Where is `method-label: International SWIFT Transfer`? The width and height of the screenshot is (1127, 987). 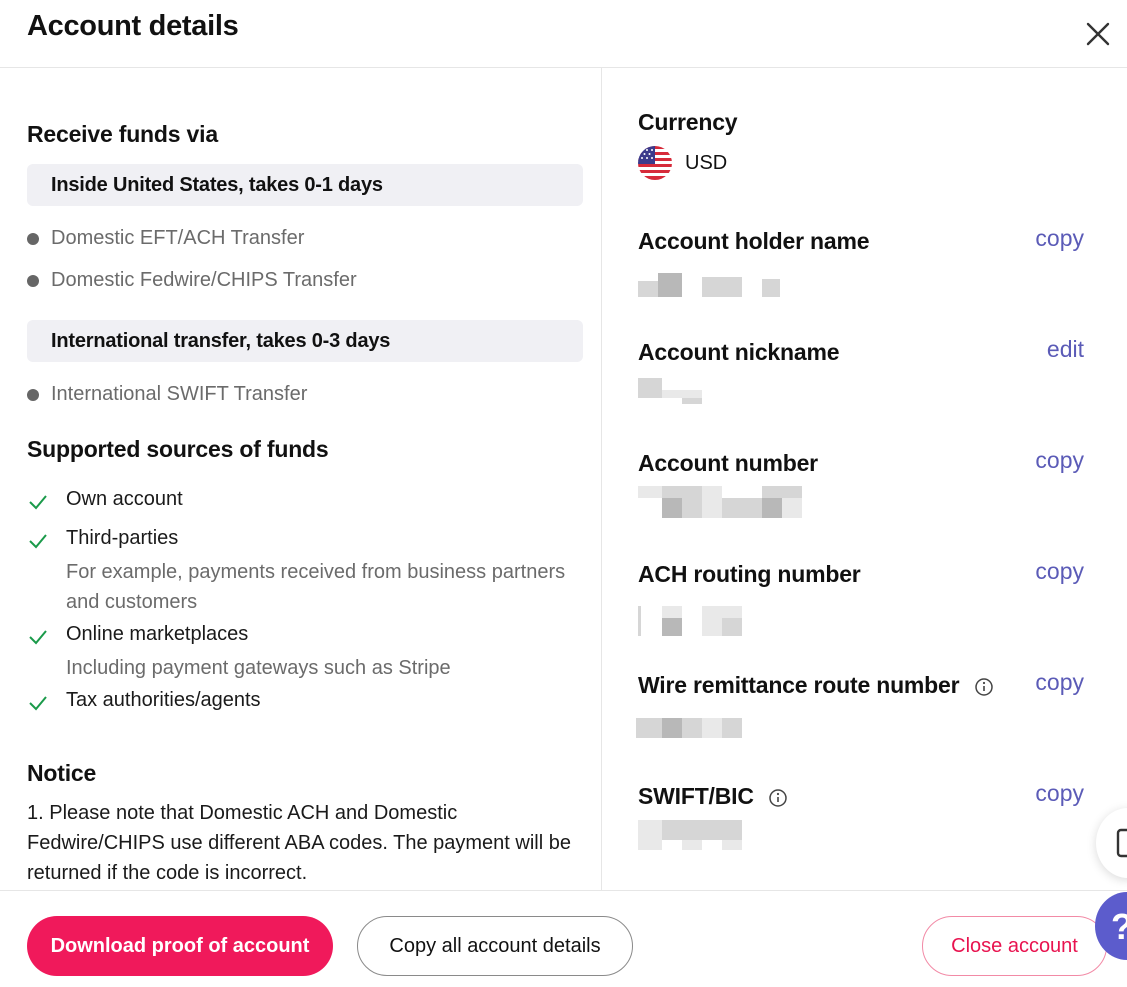 method-label: International SWIFT Transfer is located at coordinates (179, 394).